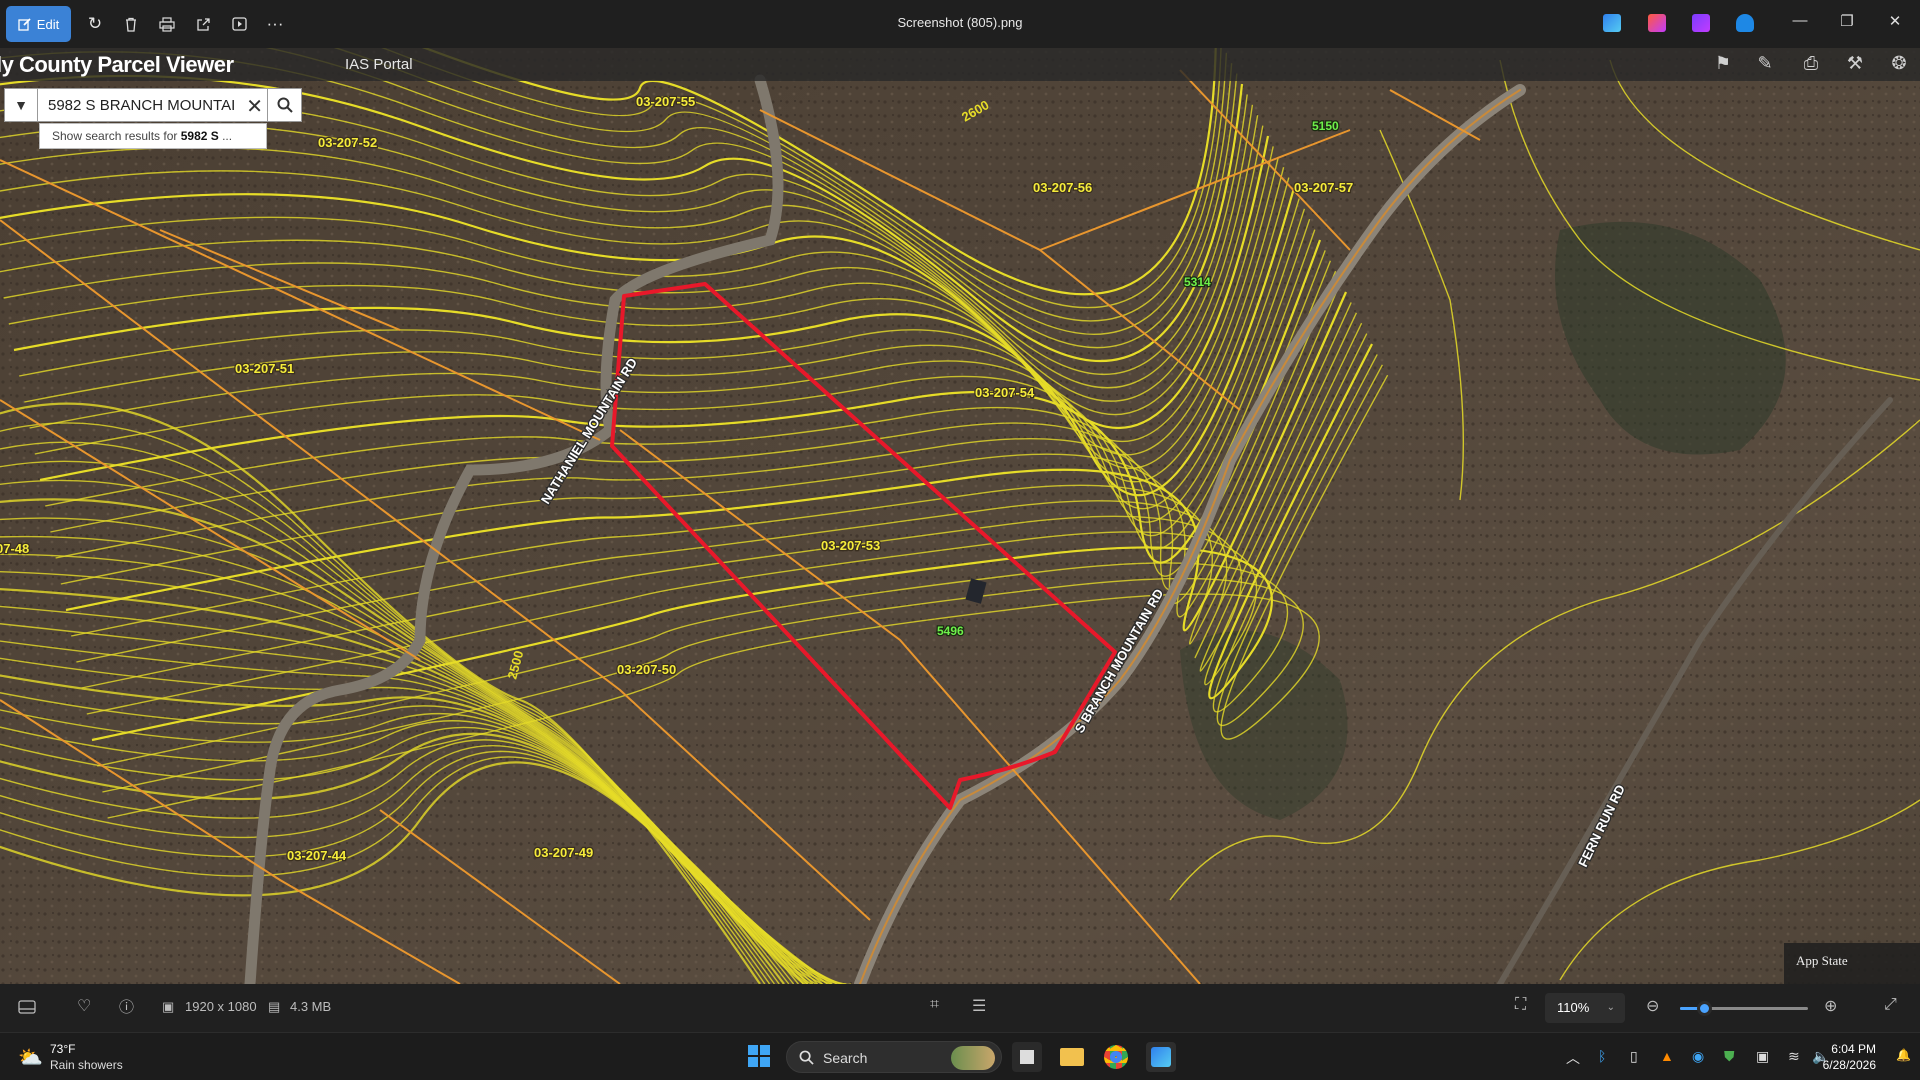  What do you see at coordinates (934, 1005) in the screenshot?
I see `ocr-icon: ⌗` at bounding box center [934, 1005].